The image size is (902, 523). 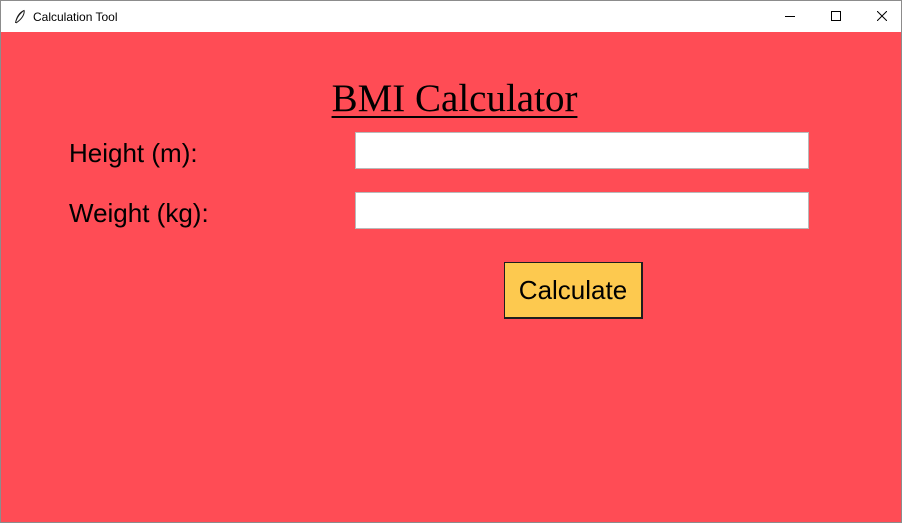 What do you see at coordinates (133, 153) in the screenshot?
I see `height-label: Height (m):` at bounding box center [133, 153].